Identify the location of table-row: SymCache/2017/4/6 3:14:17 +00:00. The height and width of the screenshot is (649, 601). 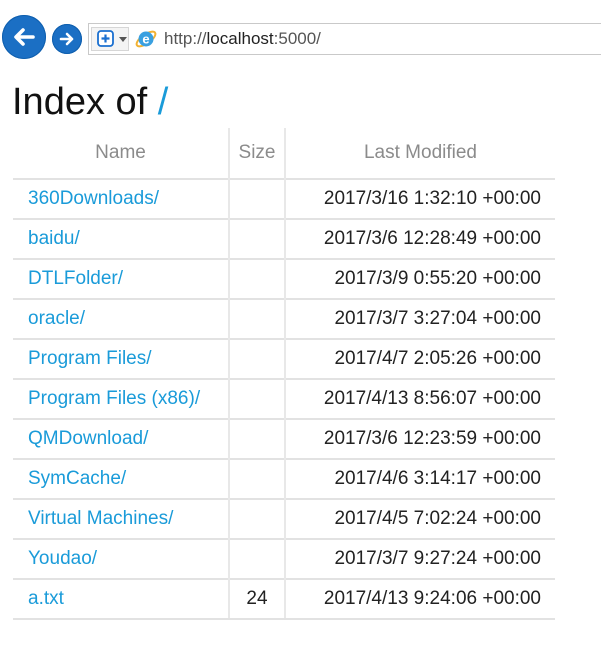
(284, 478).